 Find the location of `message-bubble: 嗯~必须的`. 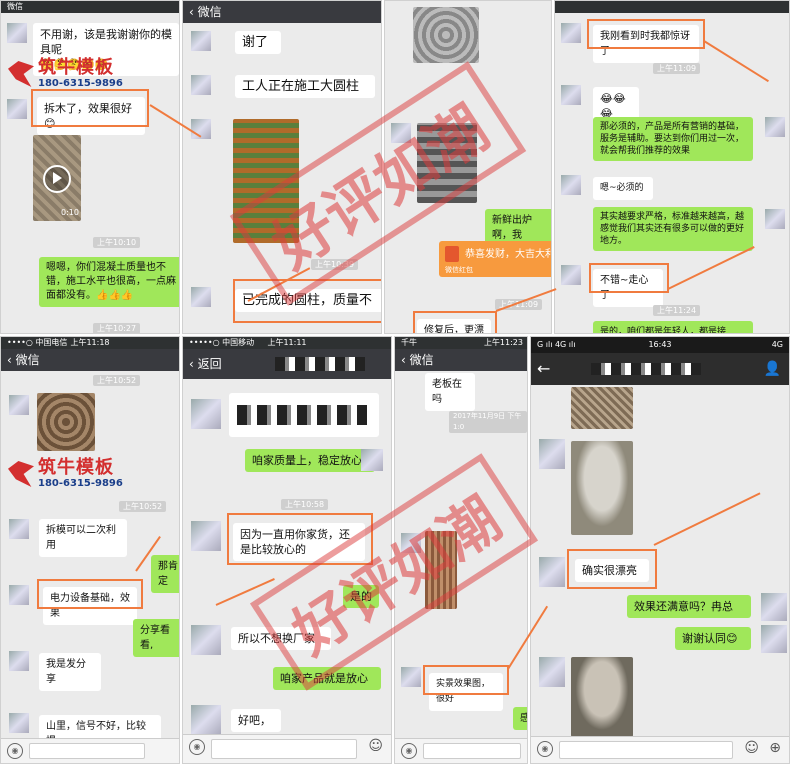

message-bubble: 嗯~必须的 is located at coordinates (623, 188).